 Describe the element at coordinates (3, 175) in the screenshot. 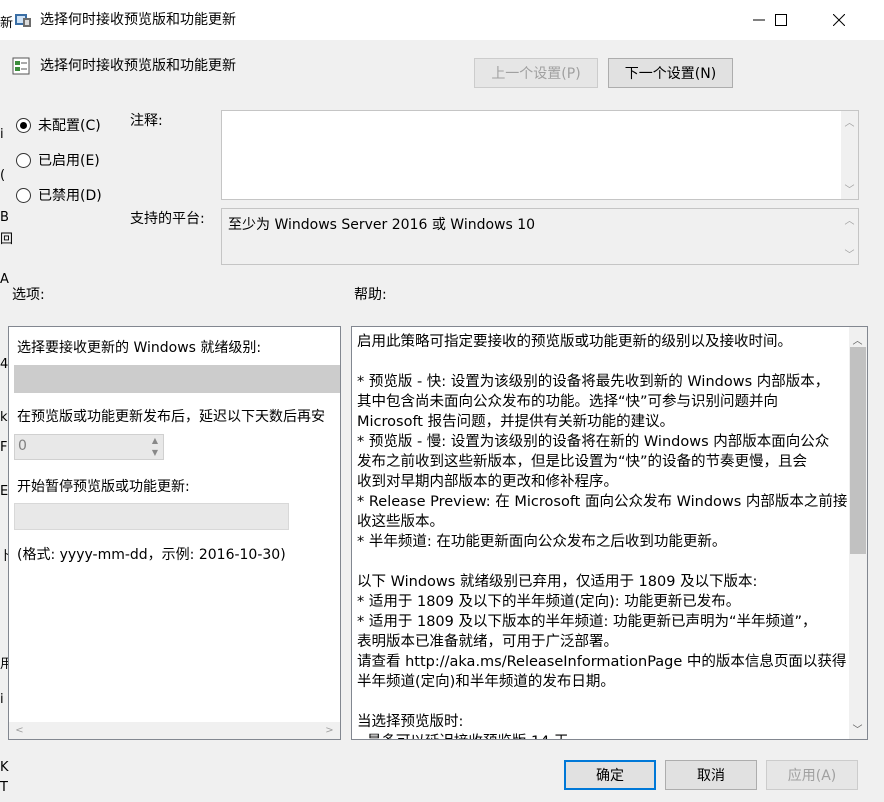

I see `edge-char: (` at that location.